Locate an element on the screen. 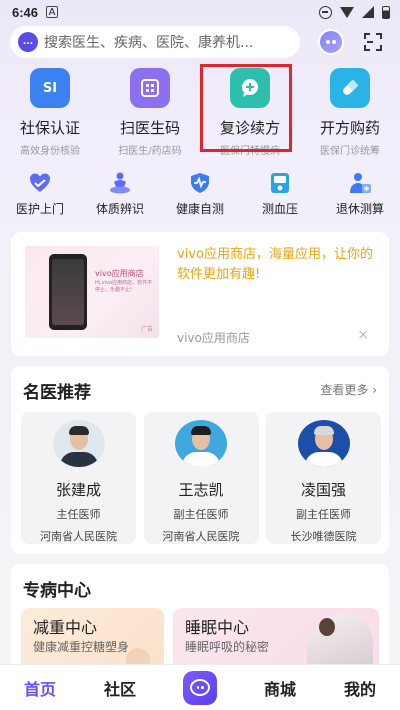  tab-community: 社区 is located at coordinates (120, 688).